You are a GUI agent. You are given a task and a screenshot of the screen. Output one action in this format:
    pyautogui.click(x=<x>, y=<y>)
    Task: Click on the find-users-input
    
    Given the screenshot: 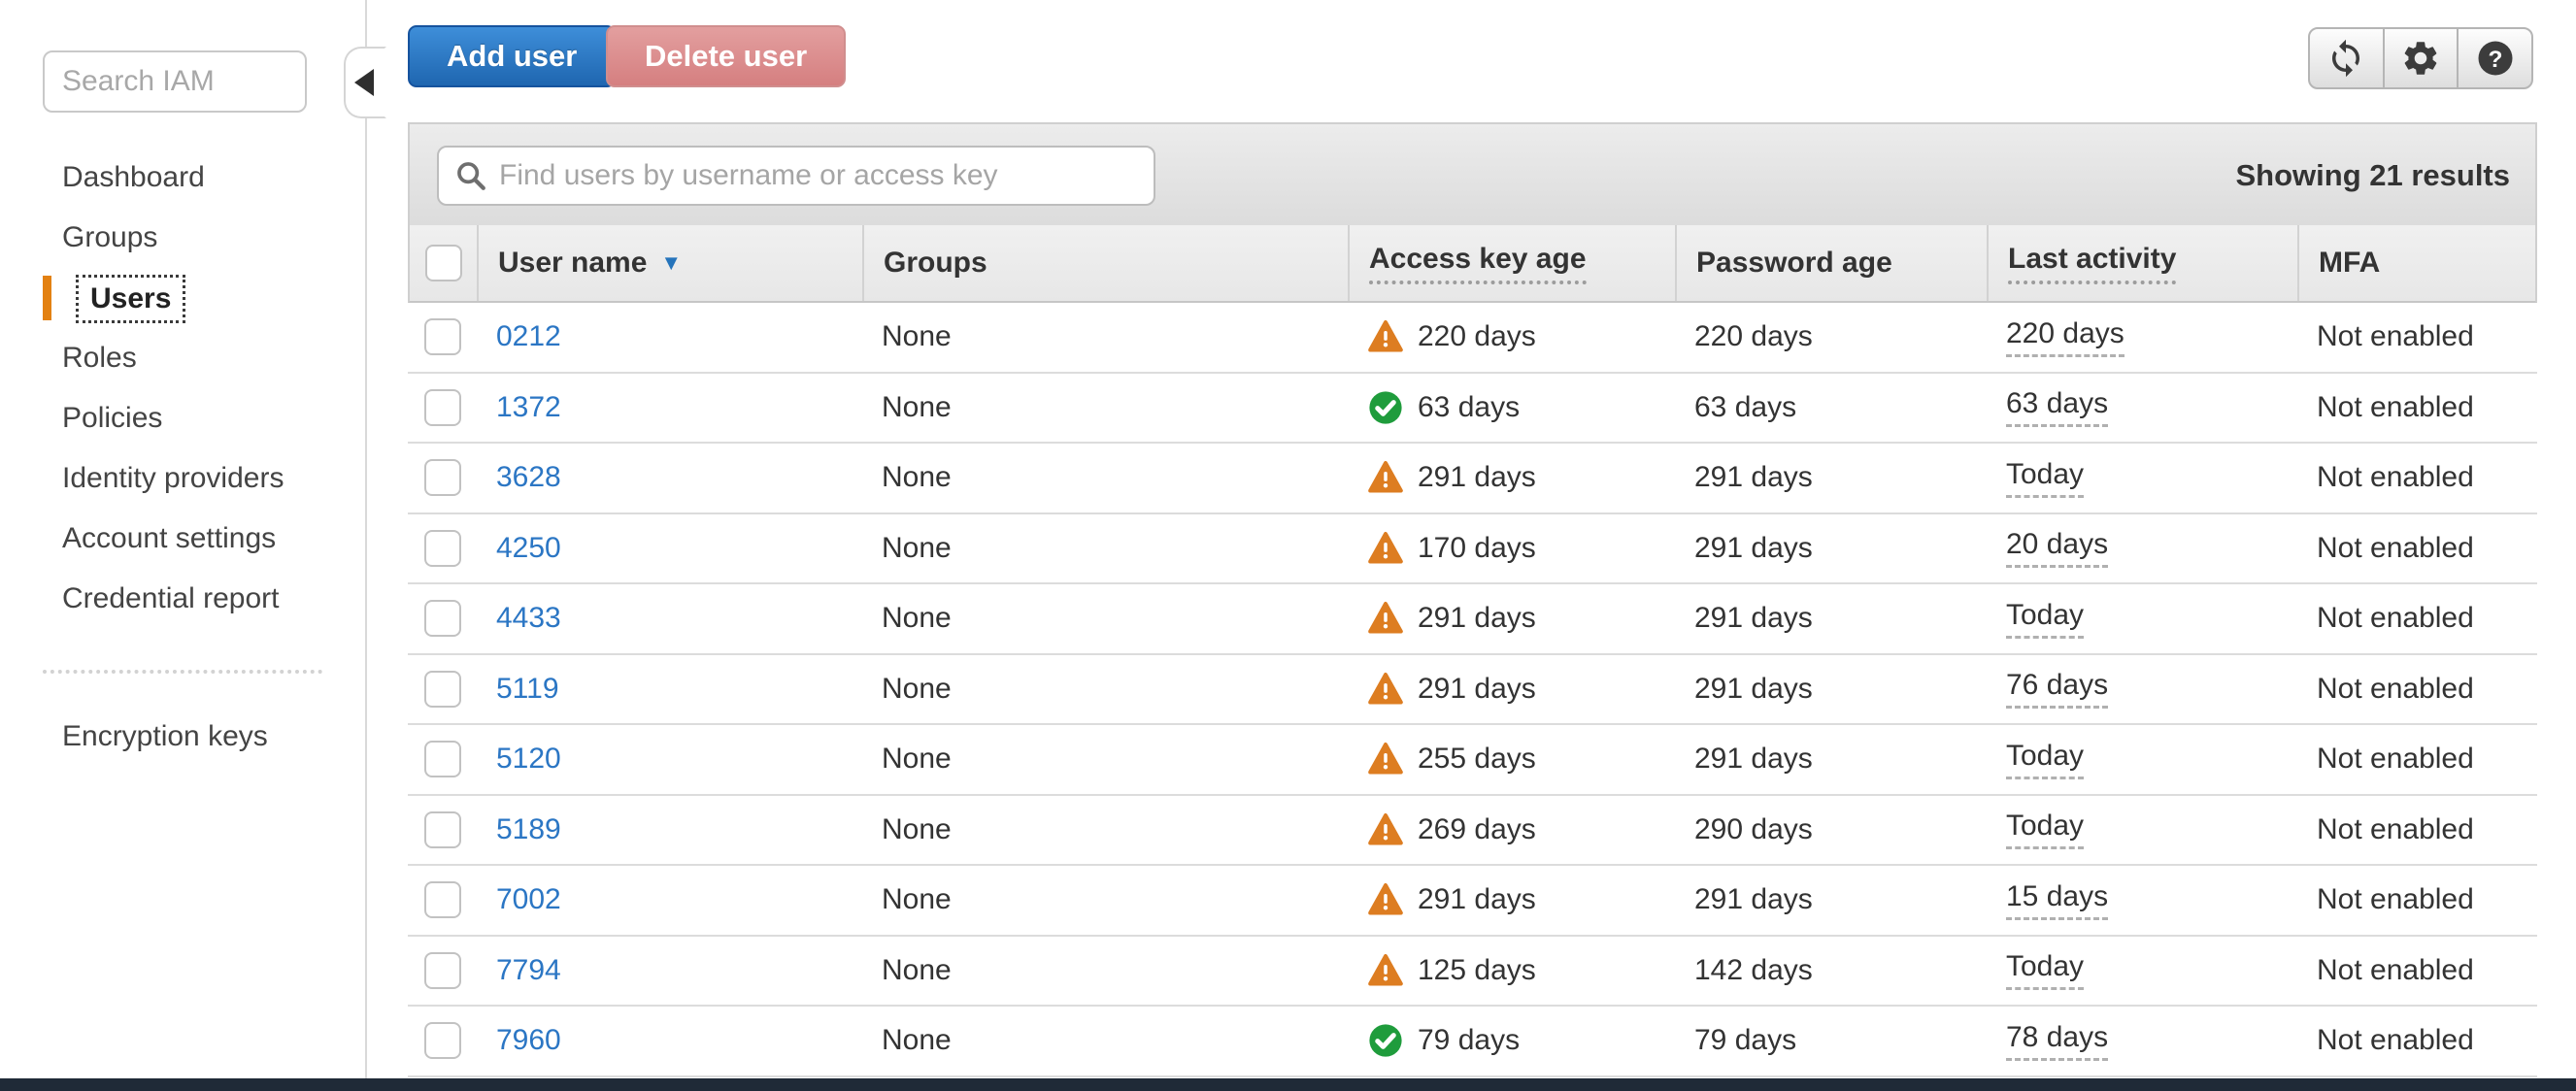 What is the action you would take?
    pyautogui.click(x=826, y=176)
    